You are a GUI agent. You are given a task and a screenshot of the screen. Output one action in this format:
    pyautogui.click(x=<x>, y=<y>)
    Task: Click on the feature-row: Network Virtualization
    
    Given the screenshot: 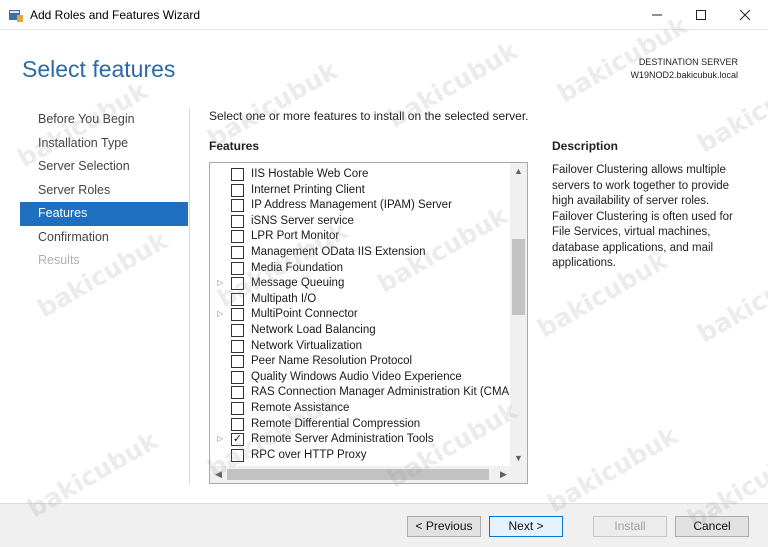 What is the action you would take?
    pyautogui.click(x=360, y=347)
    